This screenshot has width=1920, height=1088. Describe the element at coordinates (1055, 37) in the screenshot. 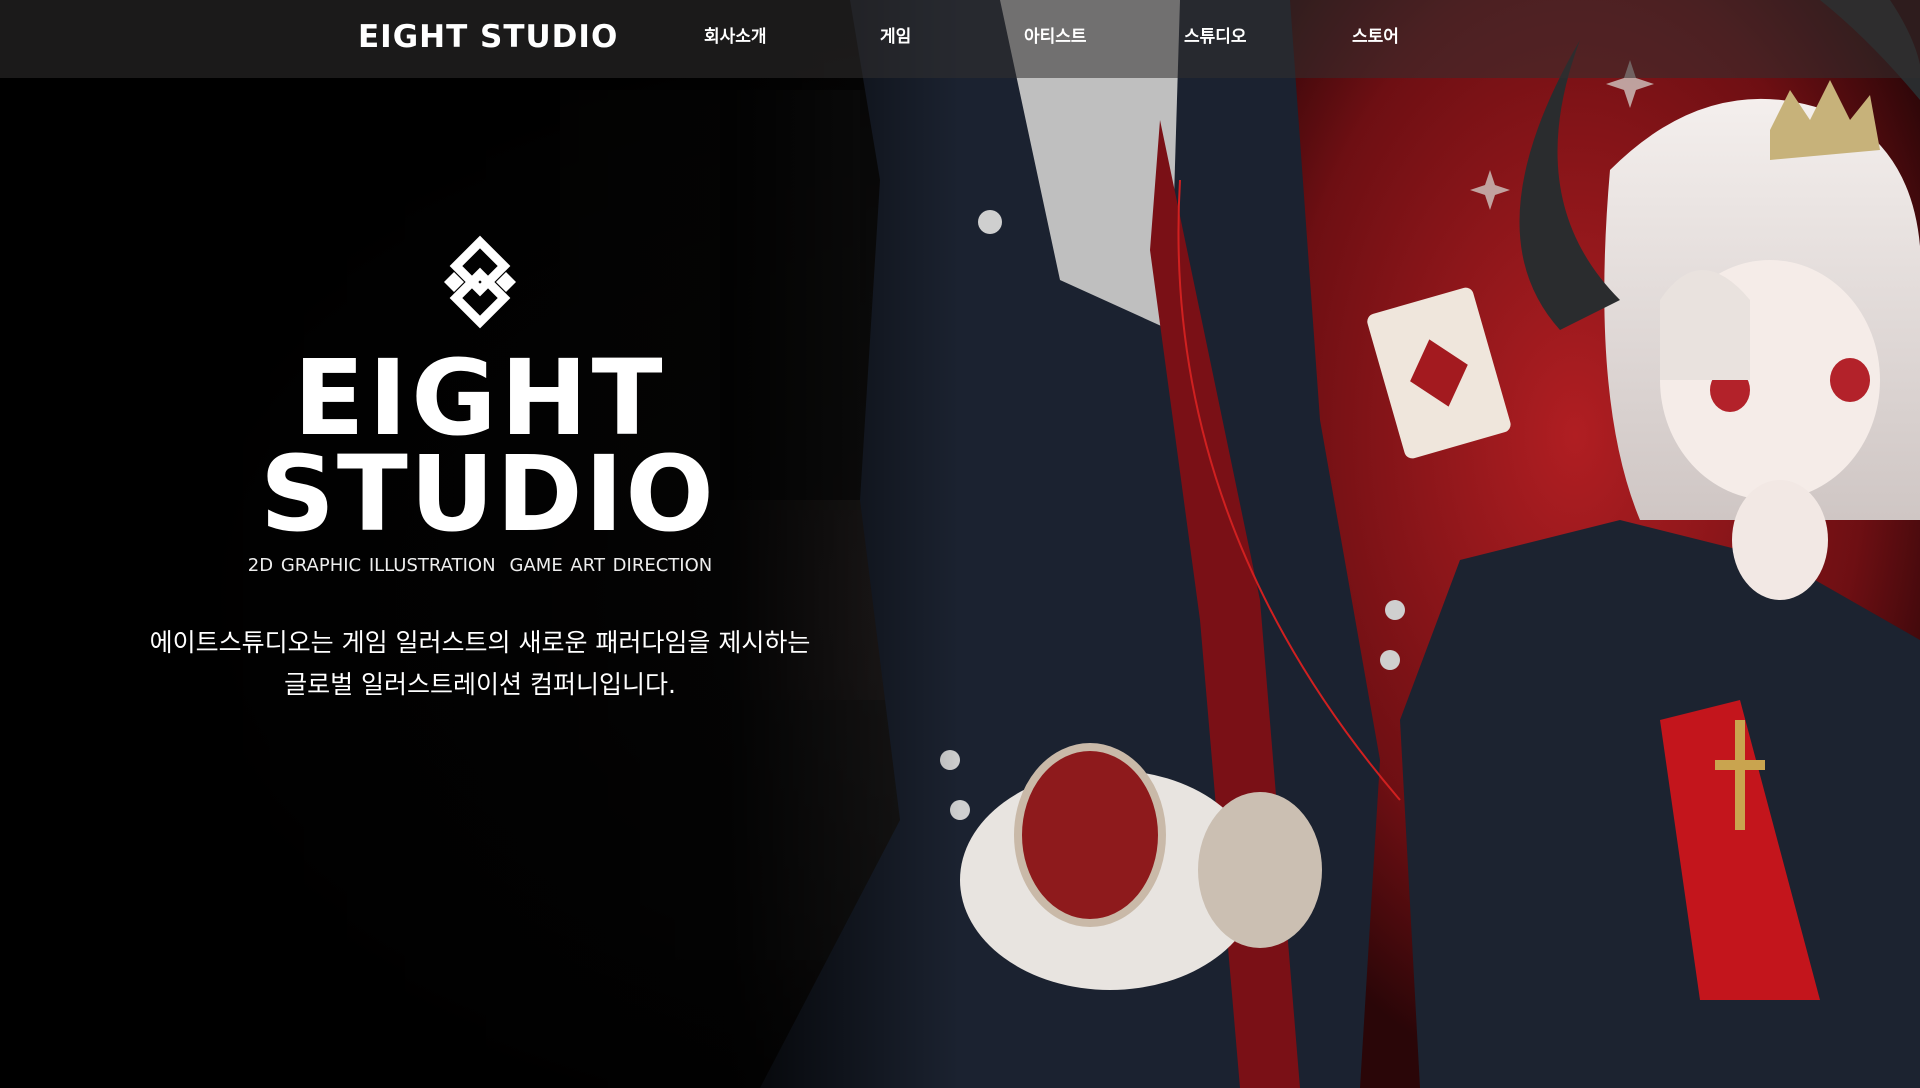

I see `nav-item-artists: 아티스트` at that location.